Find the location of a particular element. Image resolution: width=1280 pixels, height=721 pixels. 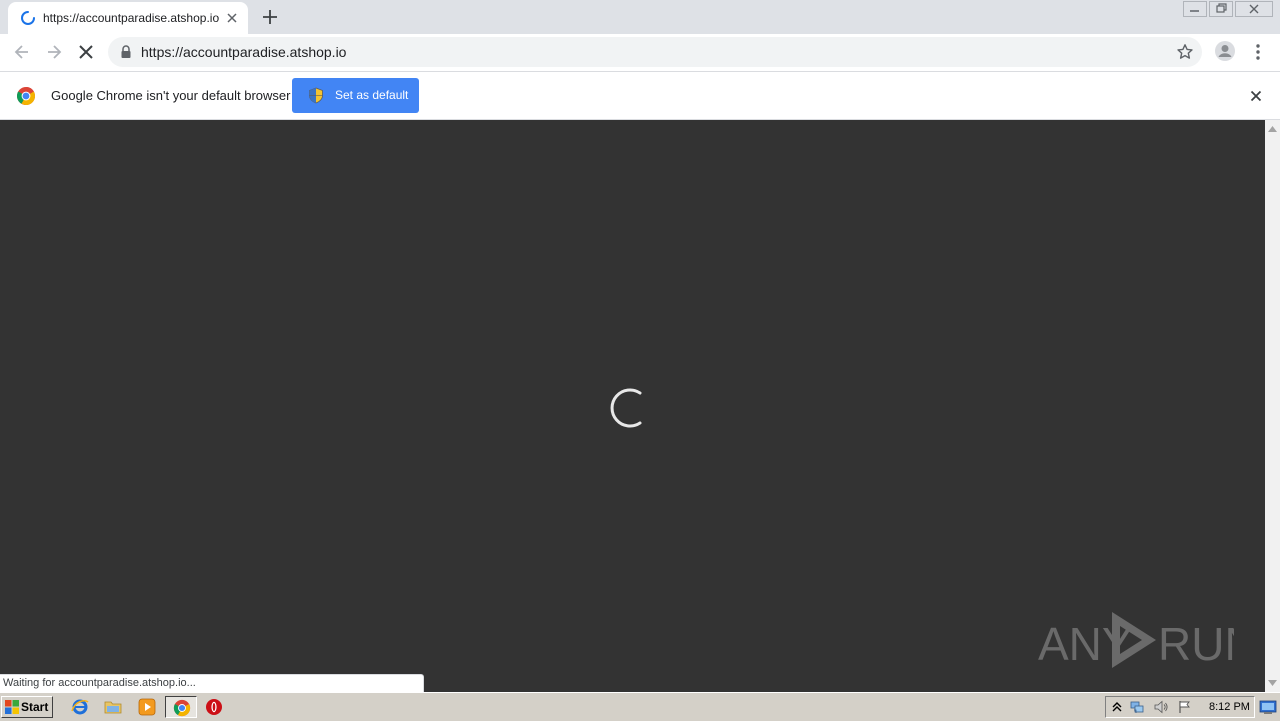

system-tray: 8:12 PM is located at coordinates (1180, 707).